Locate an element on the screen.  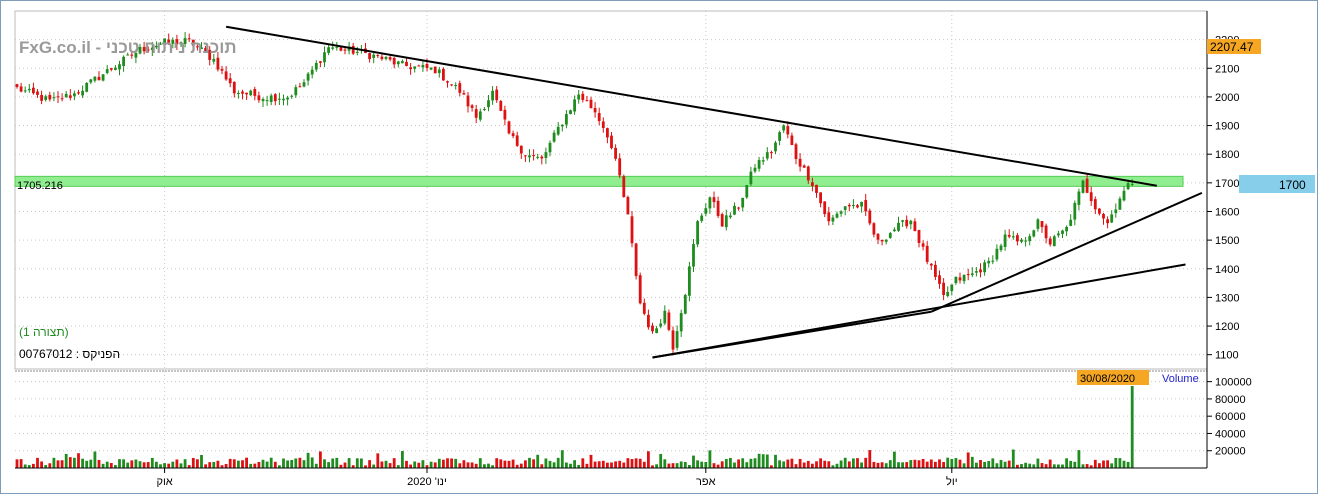
volume-tick-label: 80000 is located at coordinates (1230, 400).